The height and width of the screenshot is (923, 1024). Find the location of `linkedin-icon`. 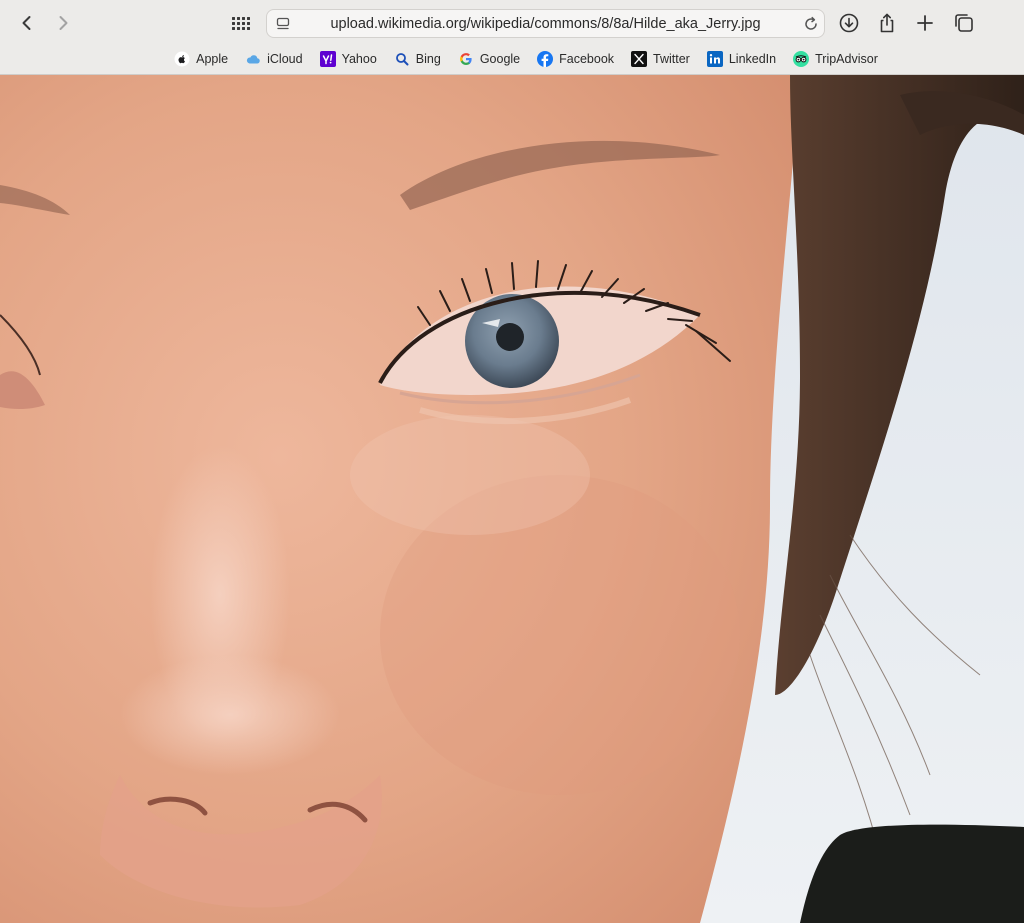

linkedin-icon is located at coordinates (714, 59).